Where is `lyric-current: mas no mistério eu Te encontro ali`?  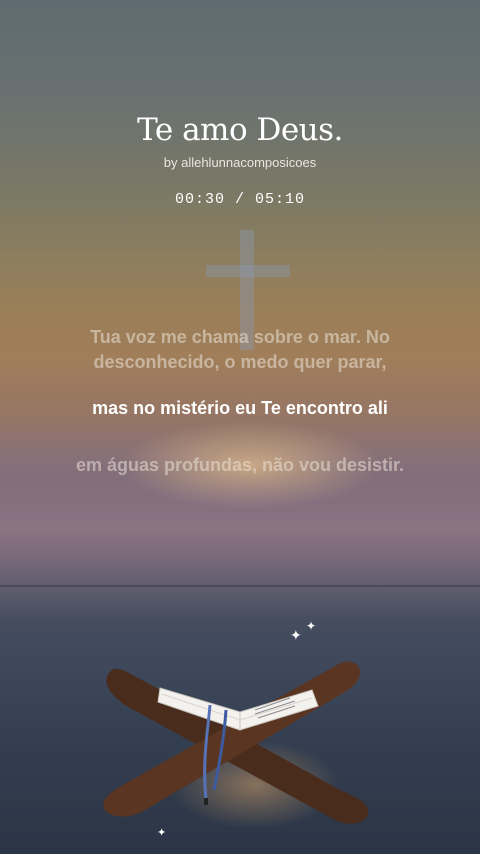 lyric-current: mas no mistério eu Te encontro ali is located at coordinates (240, 408).